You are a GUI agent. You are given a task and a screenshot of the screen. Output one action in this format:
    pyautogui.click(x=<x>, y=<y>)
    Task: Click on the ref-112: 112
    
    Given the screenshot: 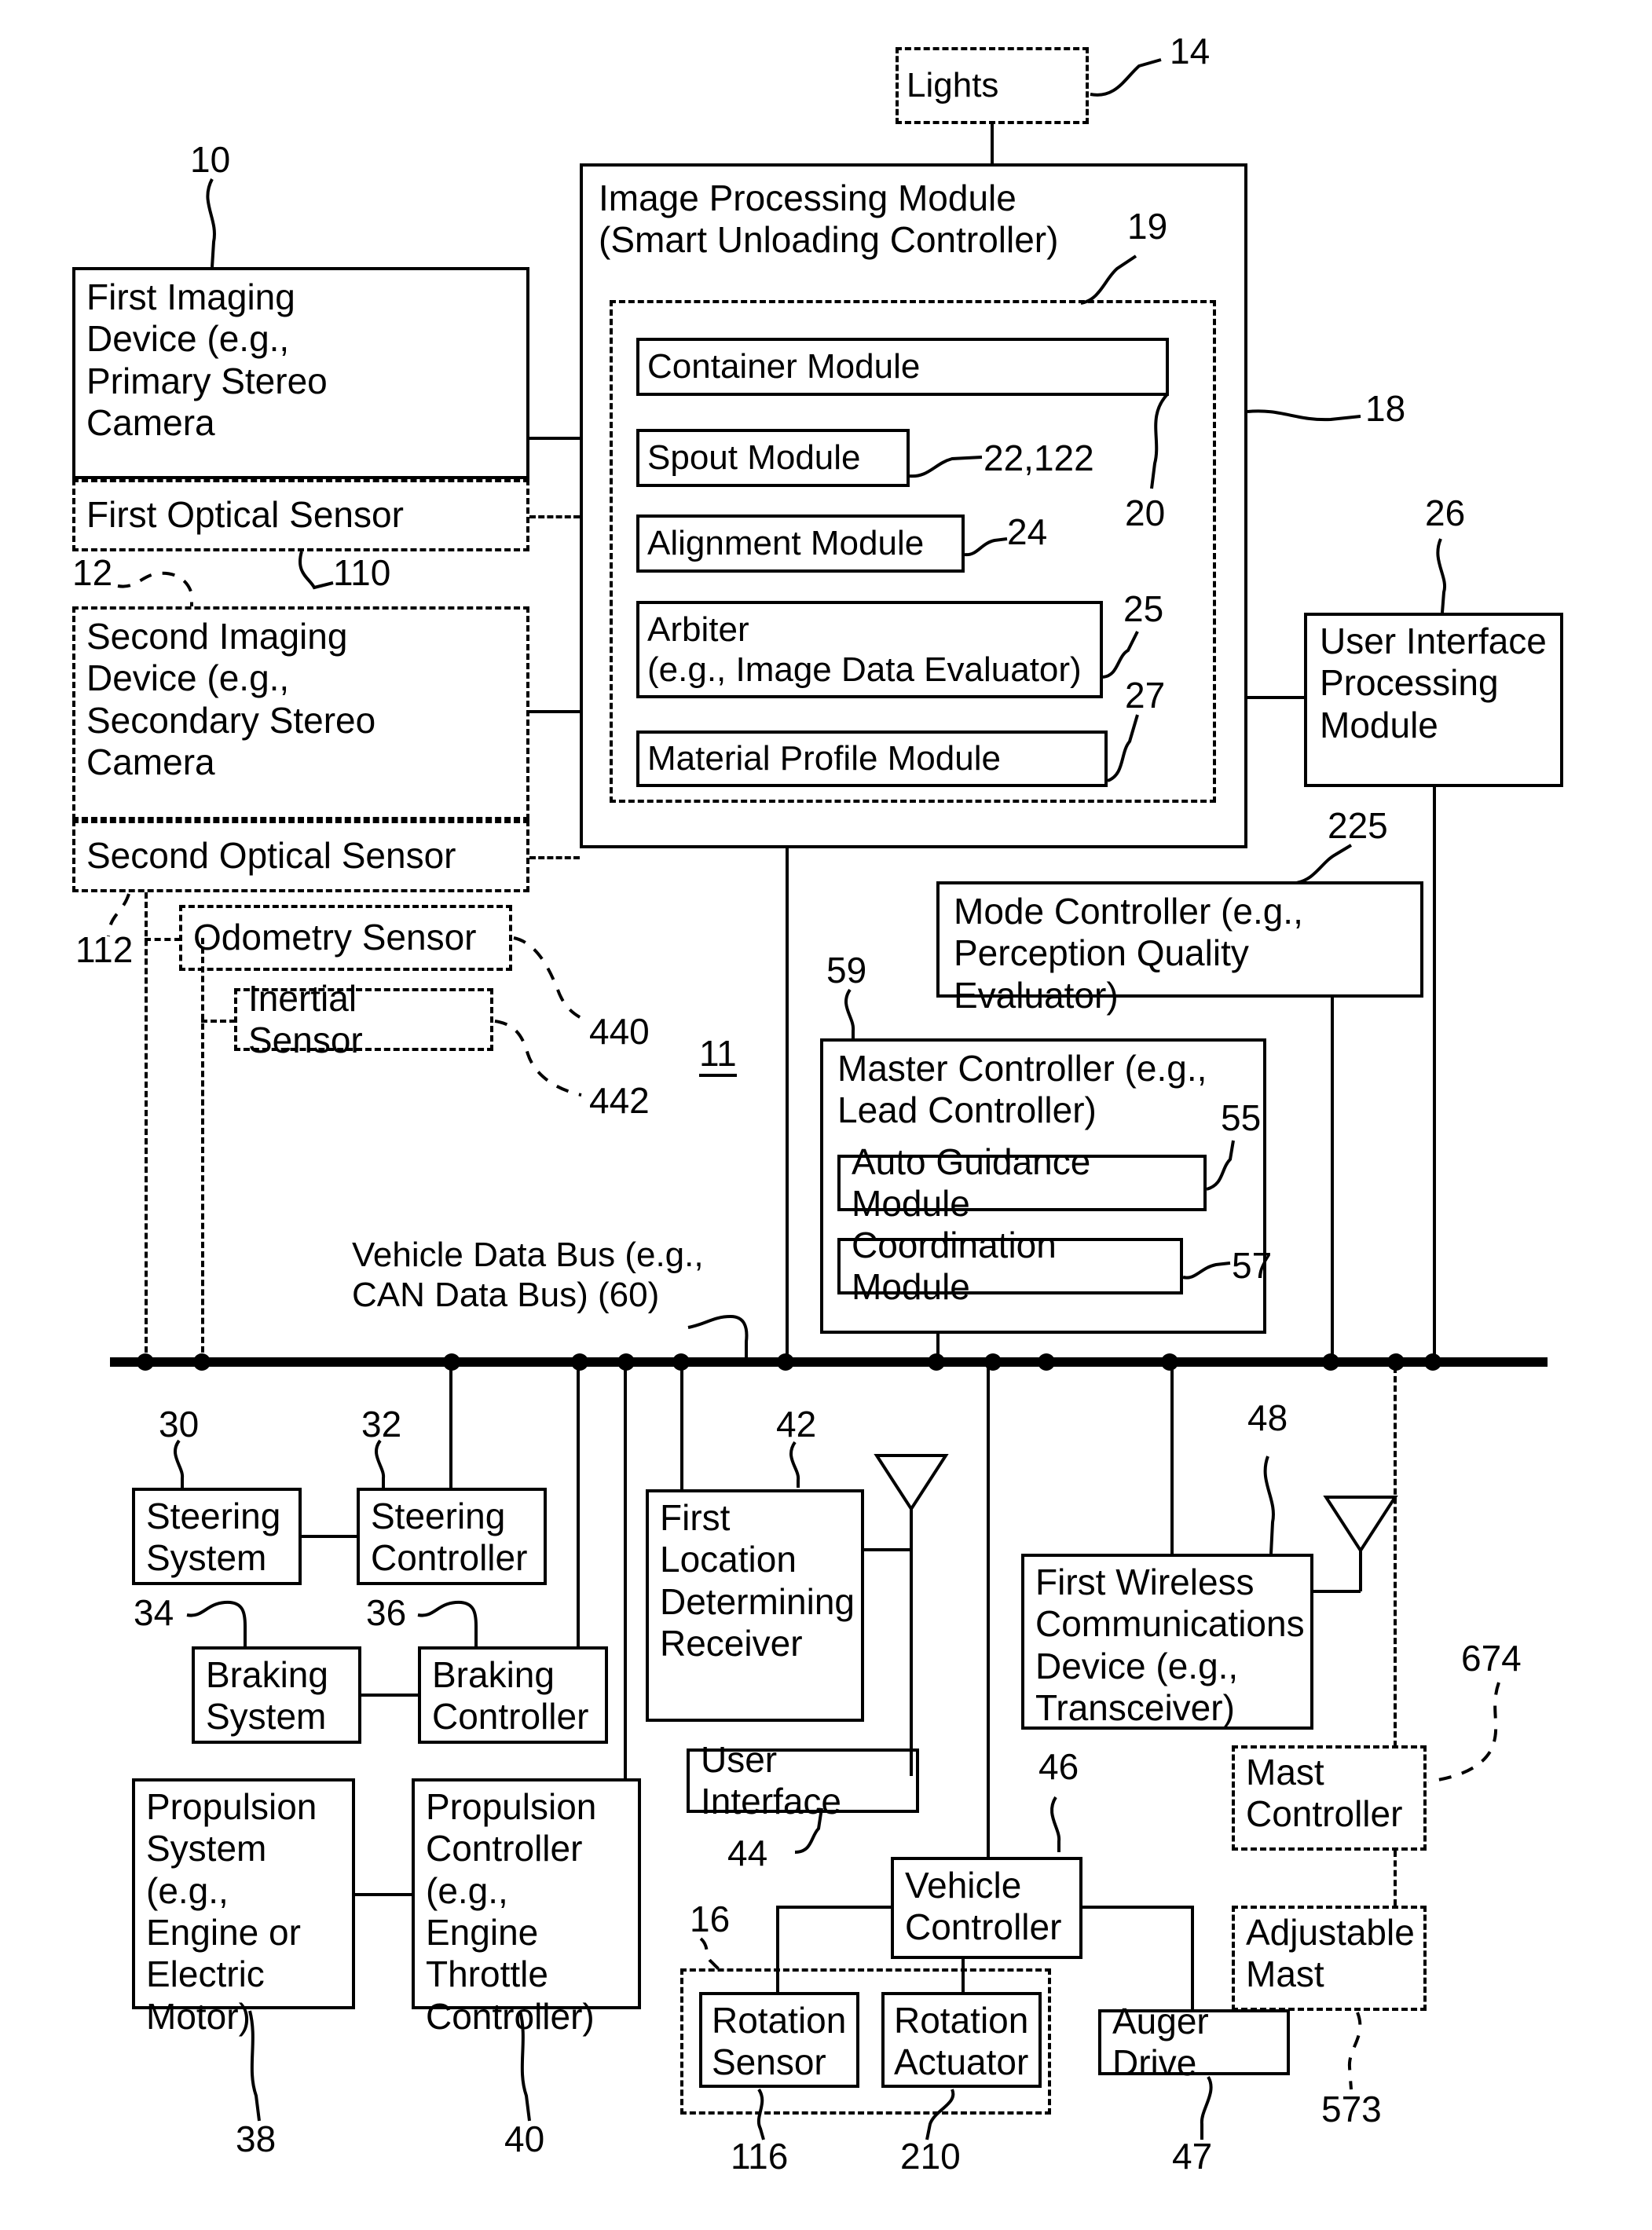 What is the action you would take?
    pyautogui.click(x=104, y=949)
    